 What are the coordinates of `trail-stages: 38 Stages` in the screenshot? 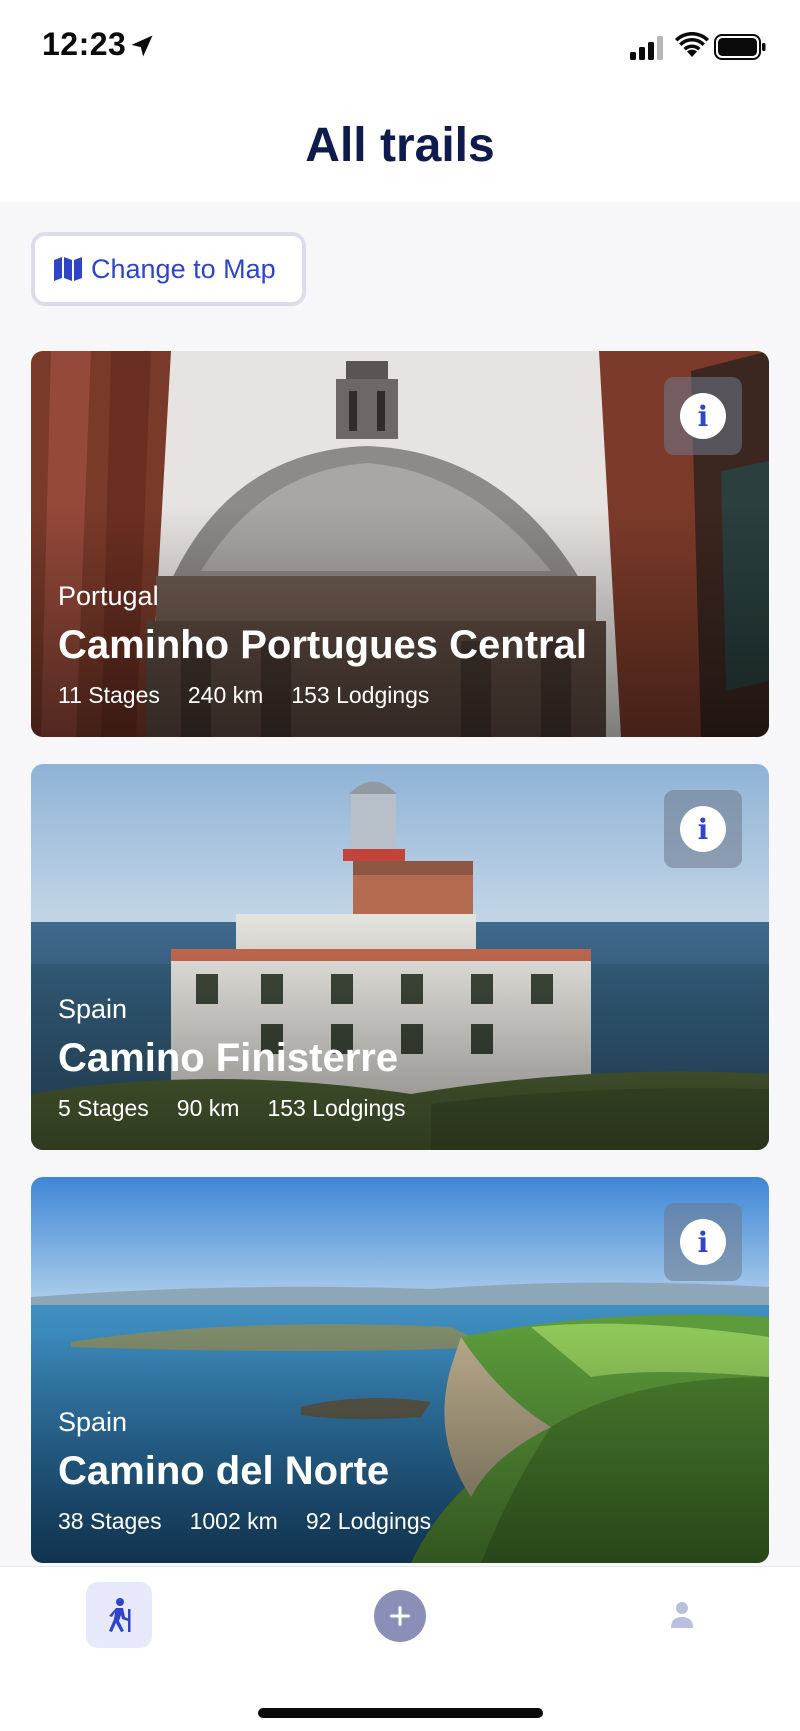 It's located at (110, 1521).